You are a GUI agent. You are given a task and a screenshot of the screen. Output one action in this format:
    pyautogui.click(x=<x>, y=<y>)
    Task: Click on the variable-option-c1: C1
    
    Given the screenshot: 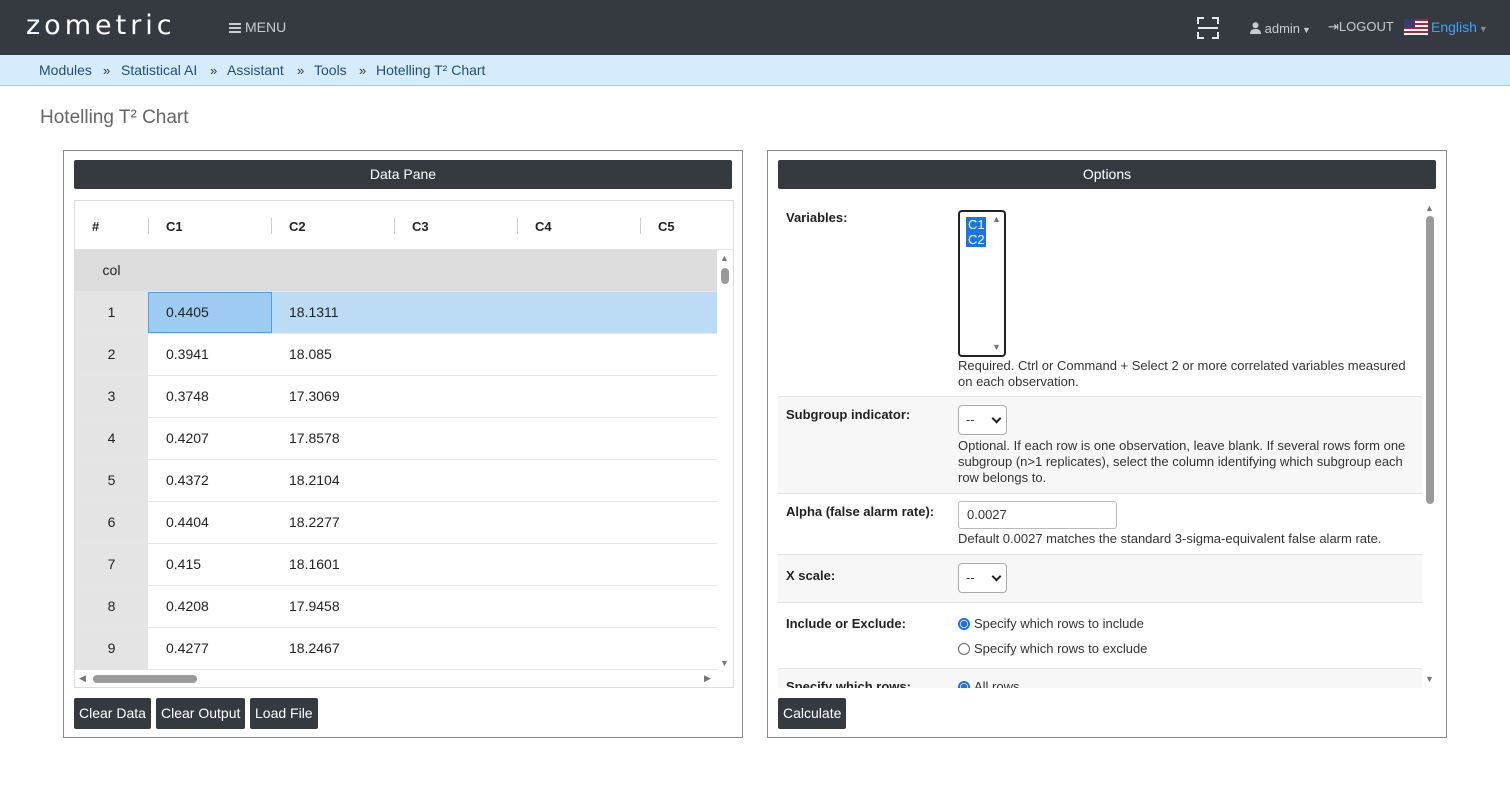 What is the action you would take?
    pyautogui.click(x=976, y=224)
    